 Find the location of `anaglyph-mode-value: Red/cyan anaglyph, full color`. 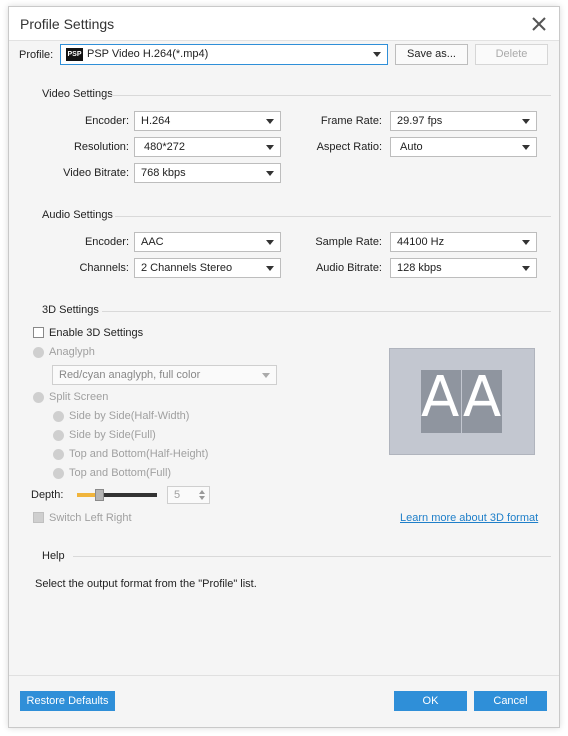

anaglyph-mode-value: Red/cyan anaglyph, full color is located at coordinates (130, 375).